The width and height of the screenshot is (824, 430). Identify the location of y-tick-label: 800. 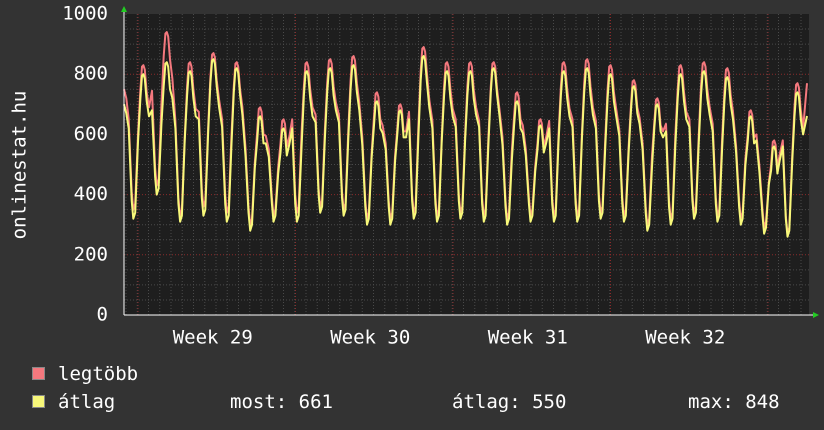
(91, 74).